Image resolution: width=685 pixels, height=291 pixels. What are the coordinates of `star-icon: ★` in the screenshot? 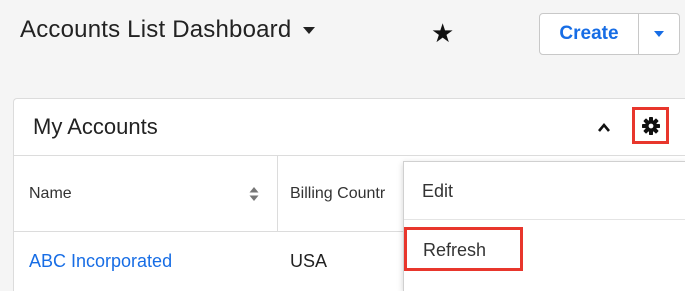 It's located at (442, 33).